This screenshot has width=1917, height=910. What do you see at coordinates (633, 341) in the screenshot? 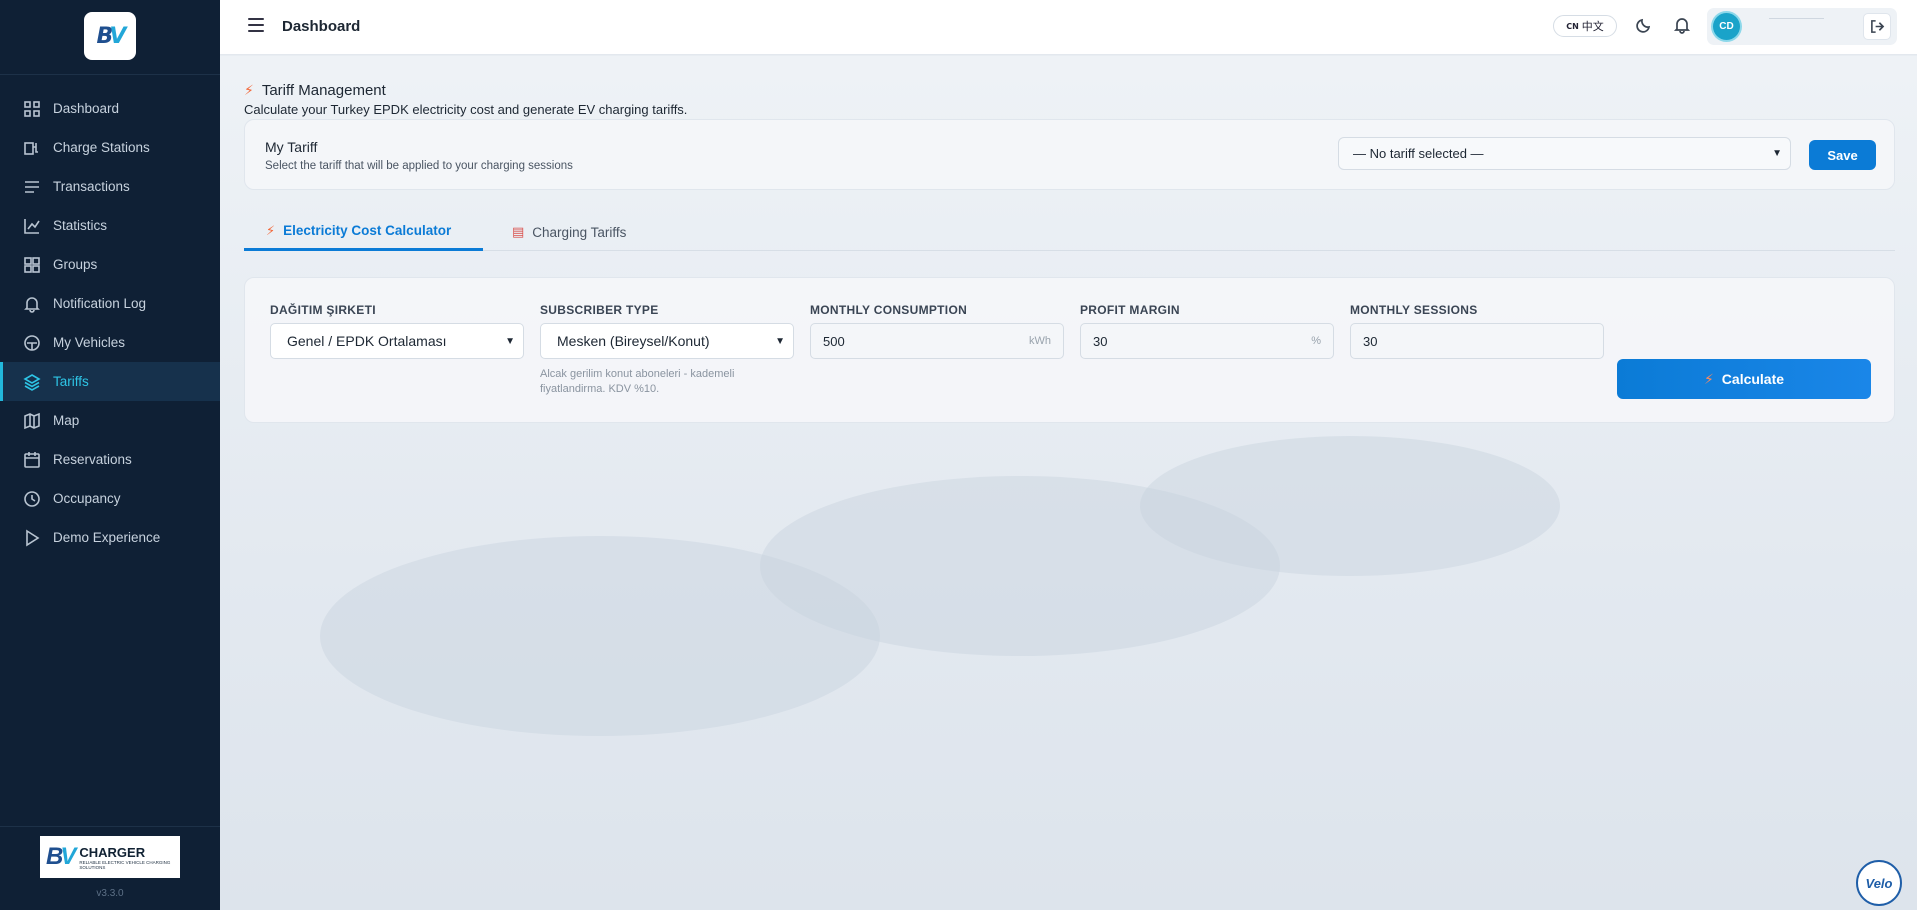
I see `subscriber-type-value: Mesken (Bireysel/Konut)` at bounding box center [633, 341].